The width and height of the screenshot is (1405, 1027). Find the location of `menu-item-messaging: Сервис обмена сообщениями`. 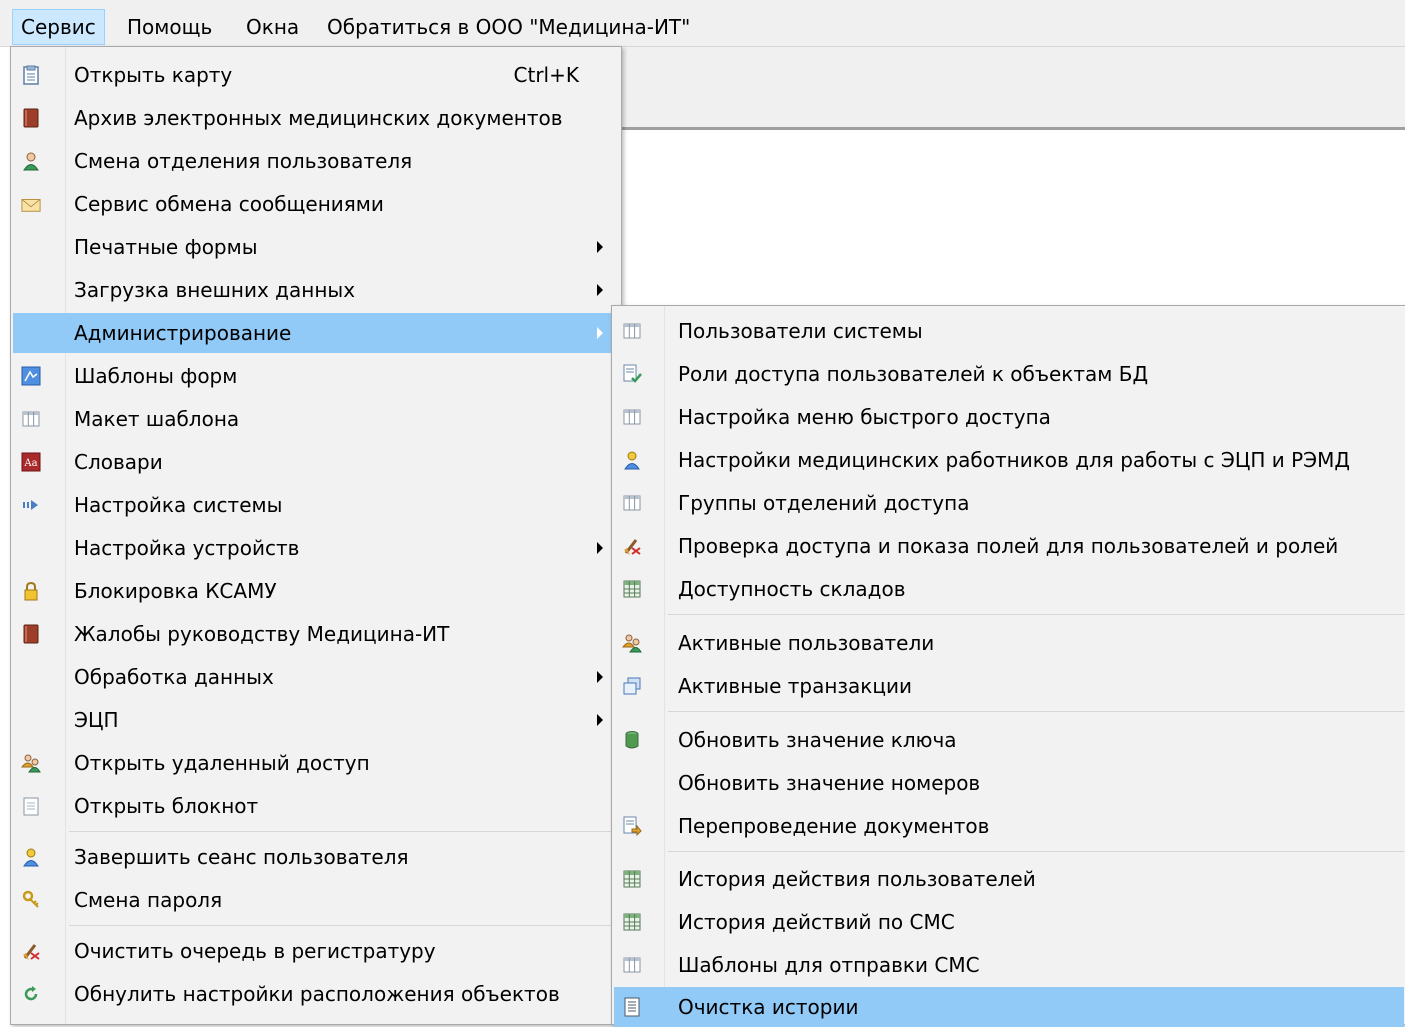

menu-item-messaging: Сервис обмена сообщениями is located at coordinates (316, 204).